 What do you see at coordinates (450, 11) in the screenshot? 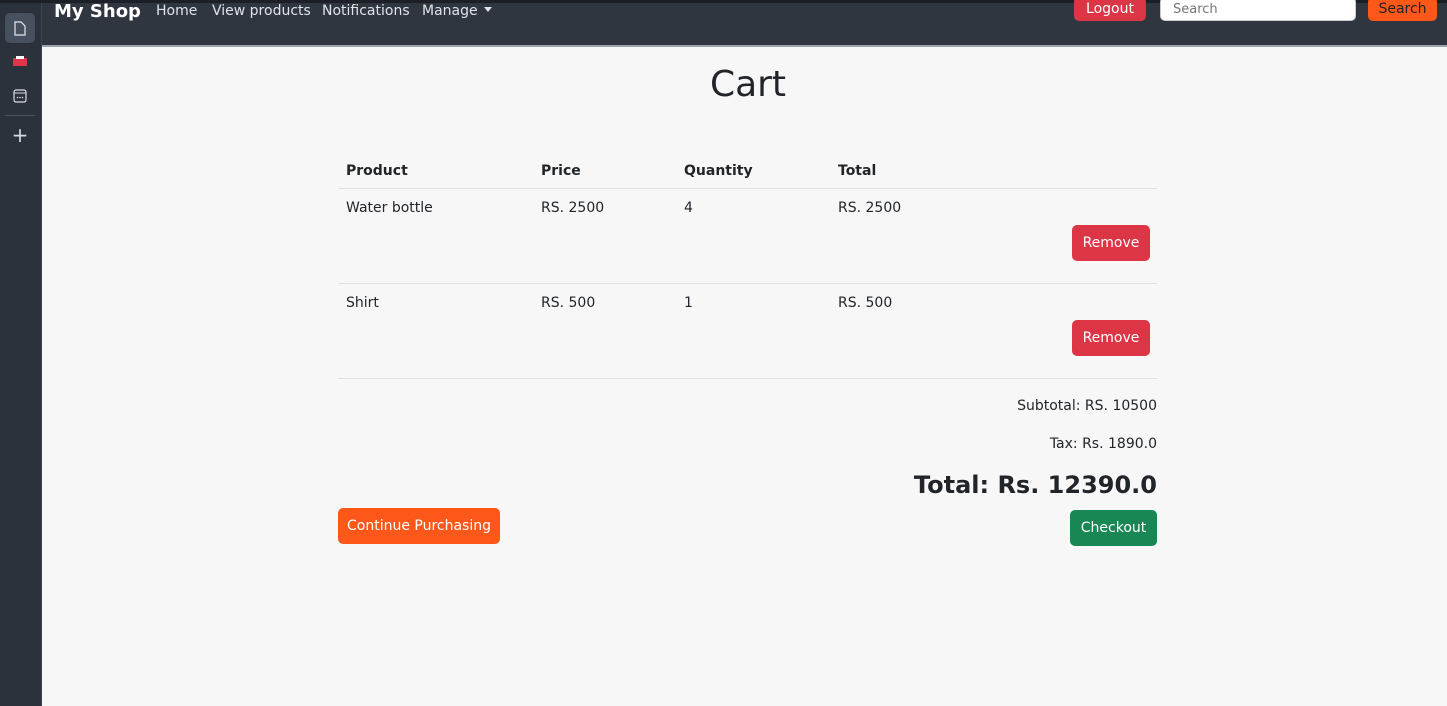
I see `nav-manage-label: Manage` at bounding box center [450, 11].